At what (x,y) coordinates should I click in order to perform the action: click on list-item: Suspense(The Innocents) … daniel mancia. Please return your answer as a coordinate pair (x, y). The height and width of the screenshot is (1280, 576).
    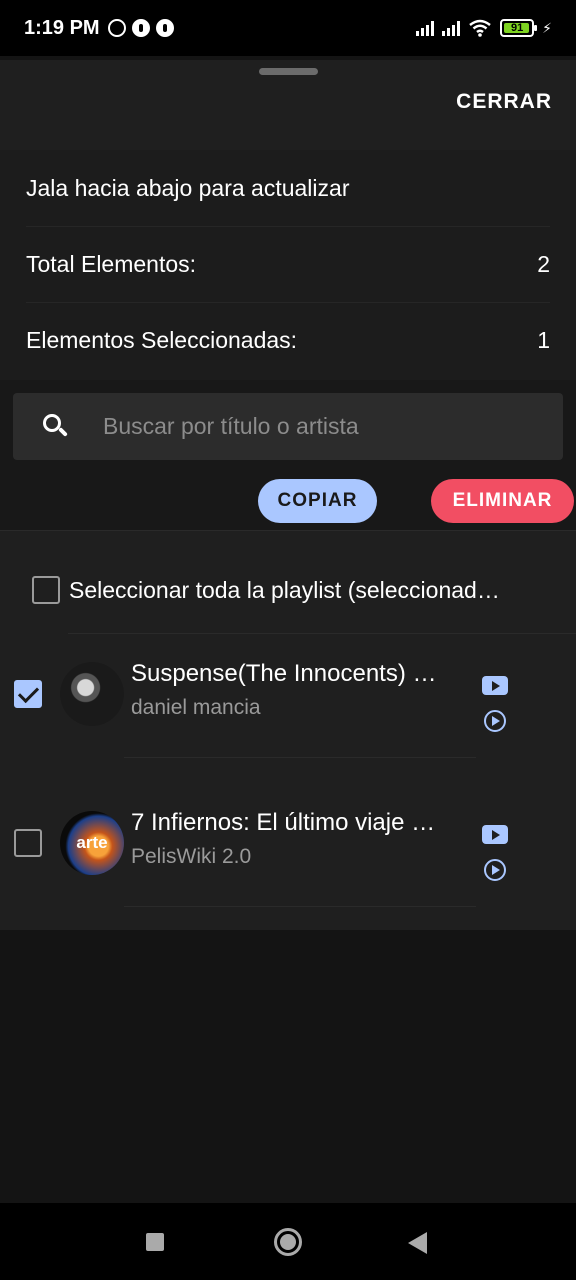
    Looking at the image, I should click on (288, 696).